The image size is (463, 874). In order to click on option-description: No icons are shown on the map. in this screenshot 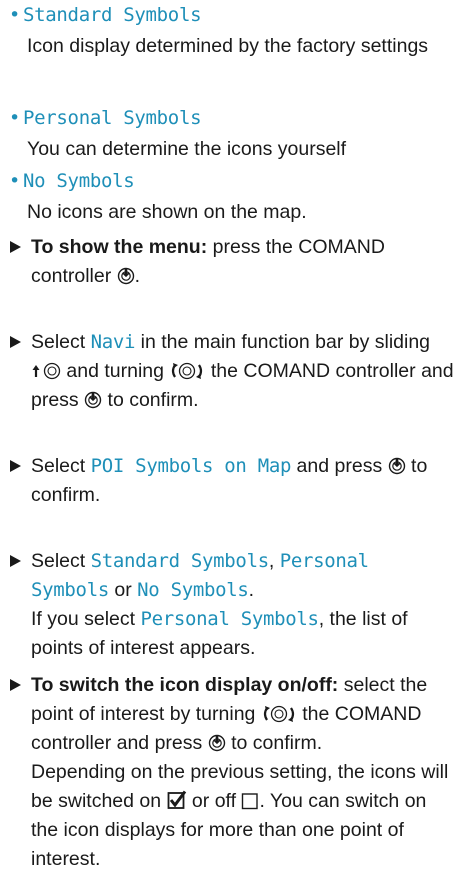, I will do `click(167, 212)`.